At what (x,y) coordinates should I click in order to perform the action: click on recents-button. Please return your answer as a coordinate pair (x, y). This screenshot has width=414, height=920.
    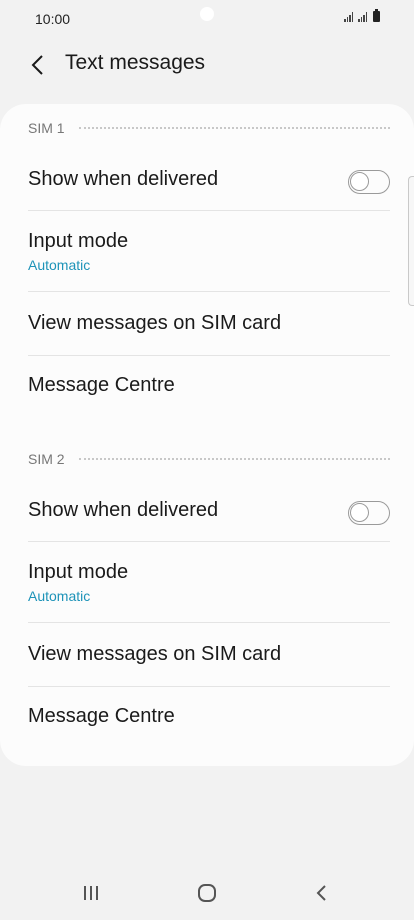
    Looking at the image, I should click on (91, 893).